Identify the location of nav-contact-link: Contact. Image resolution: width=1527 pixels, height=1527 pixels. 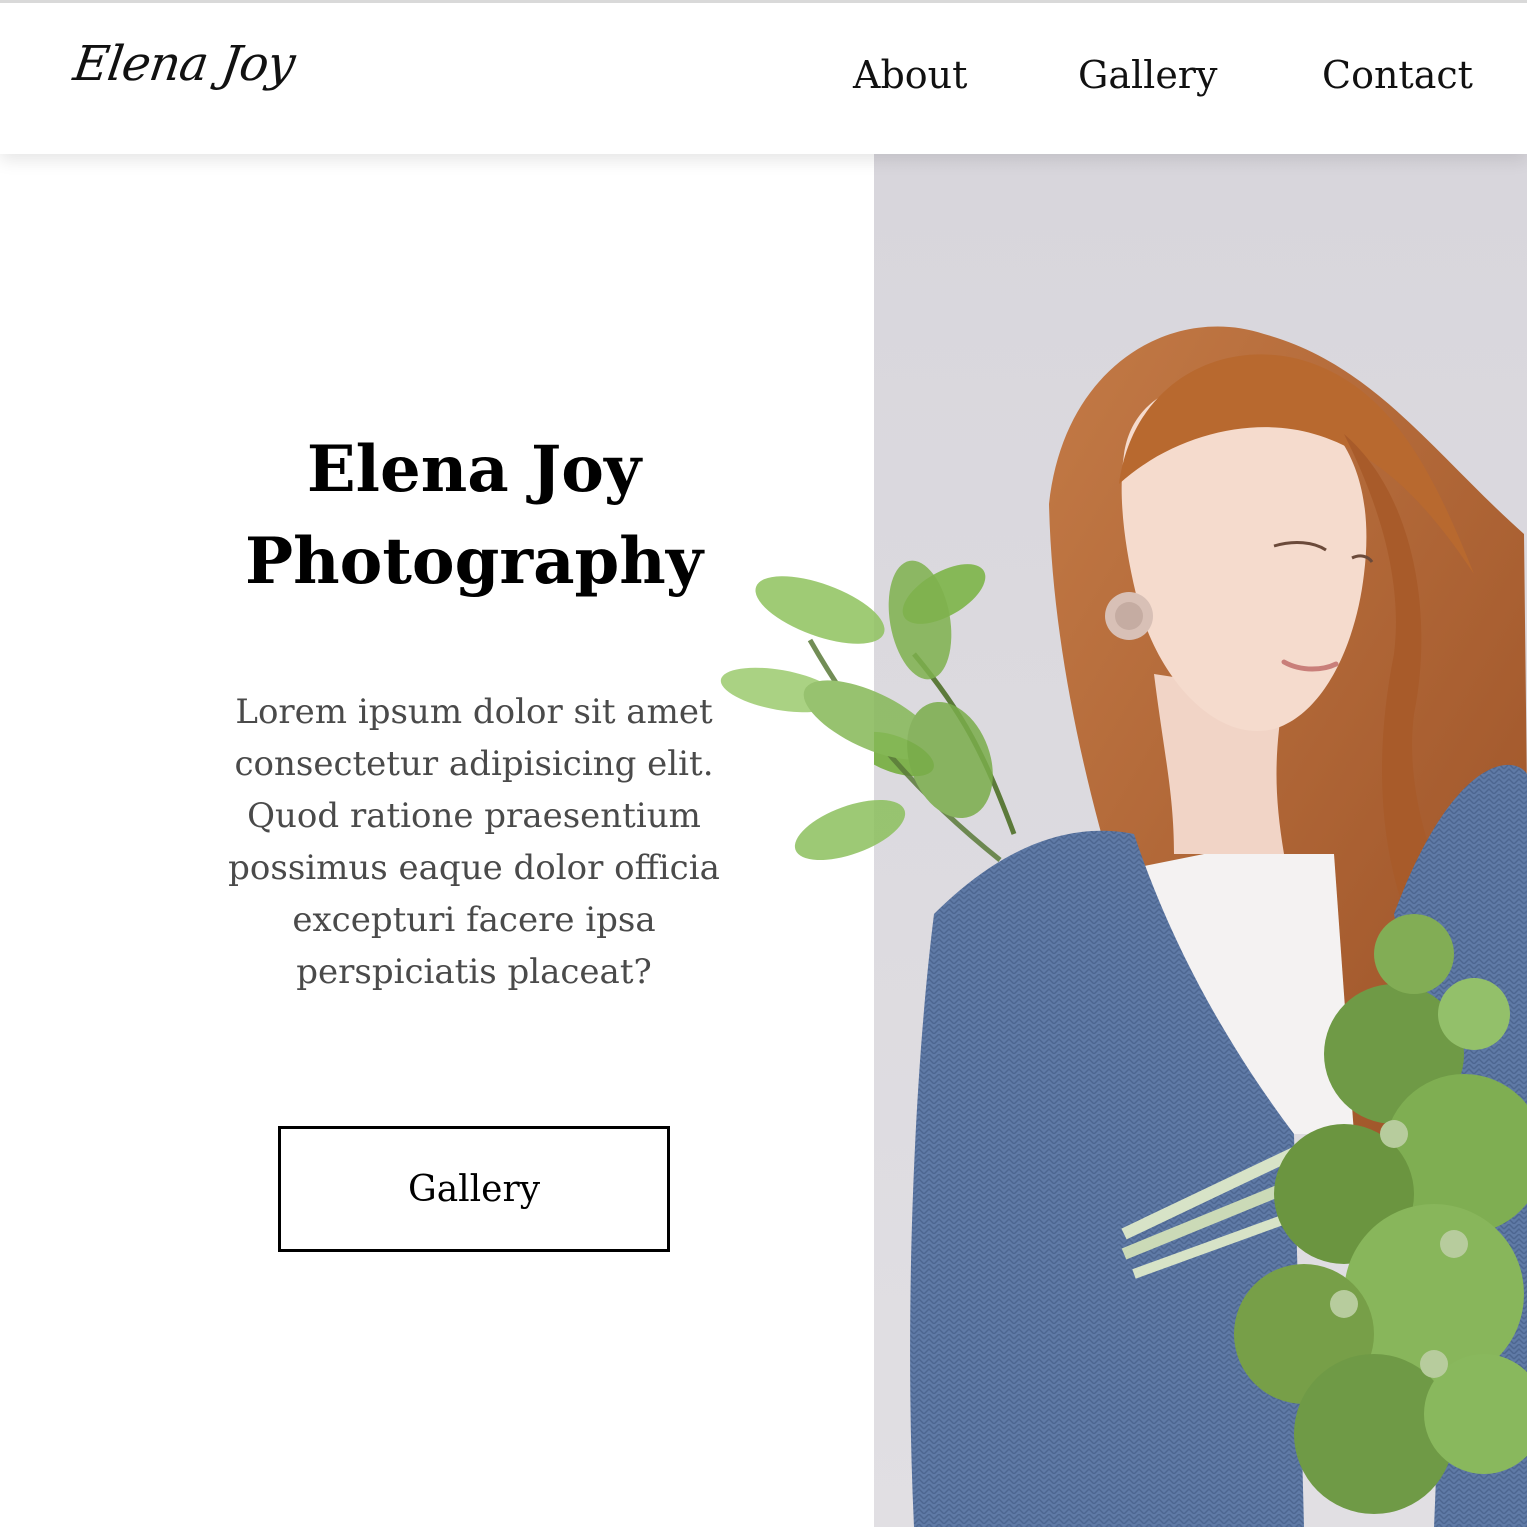
(1397, 75).